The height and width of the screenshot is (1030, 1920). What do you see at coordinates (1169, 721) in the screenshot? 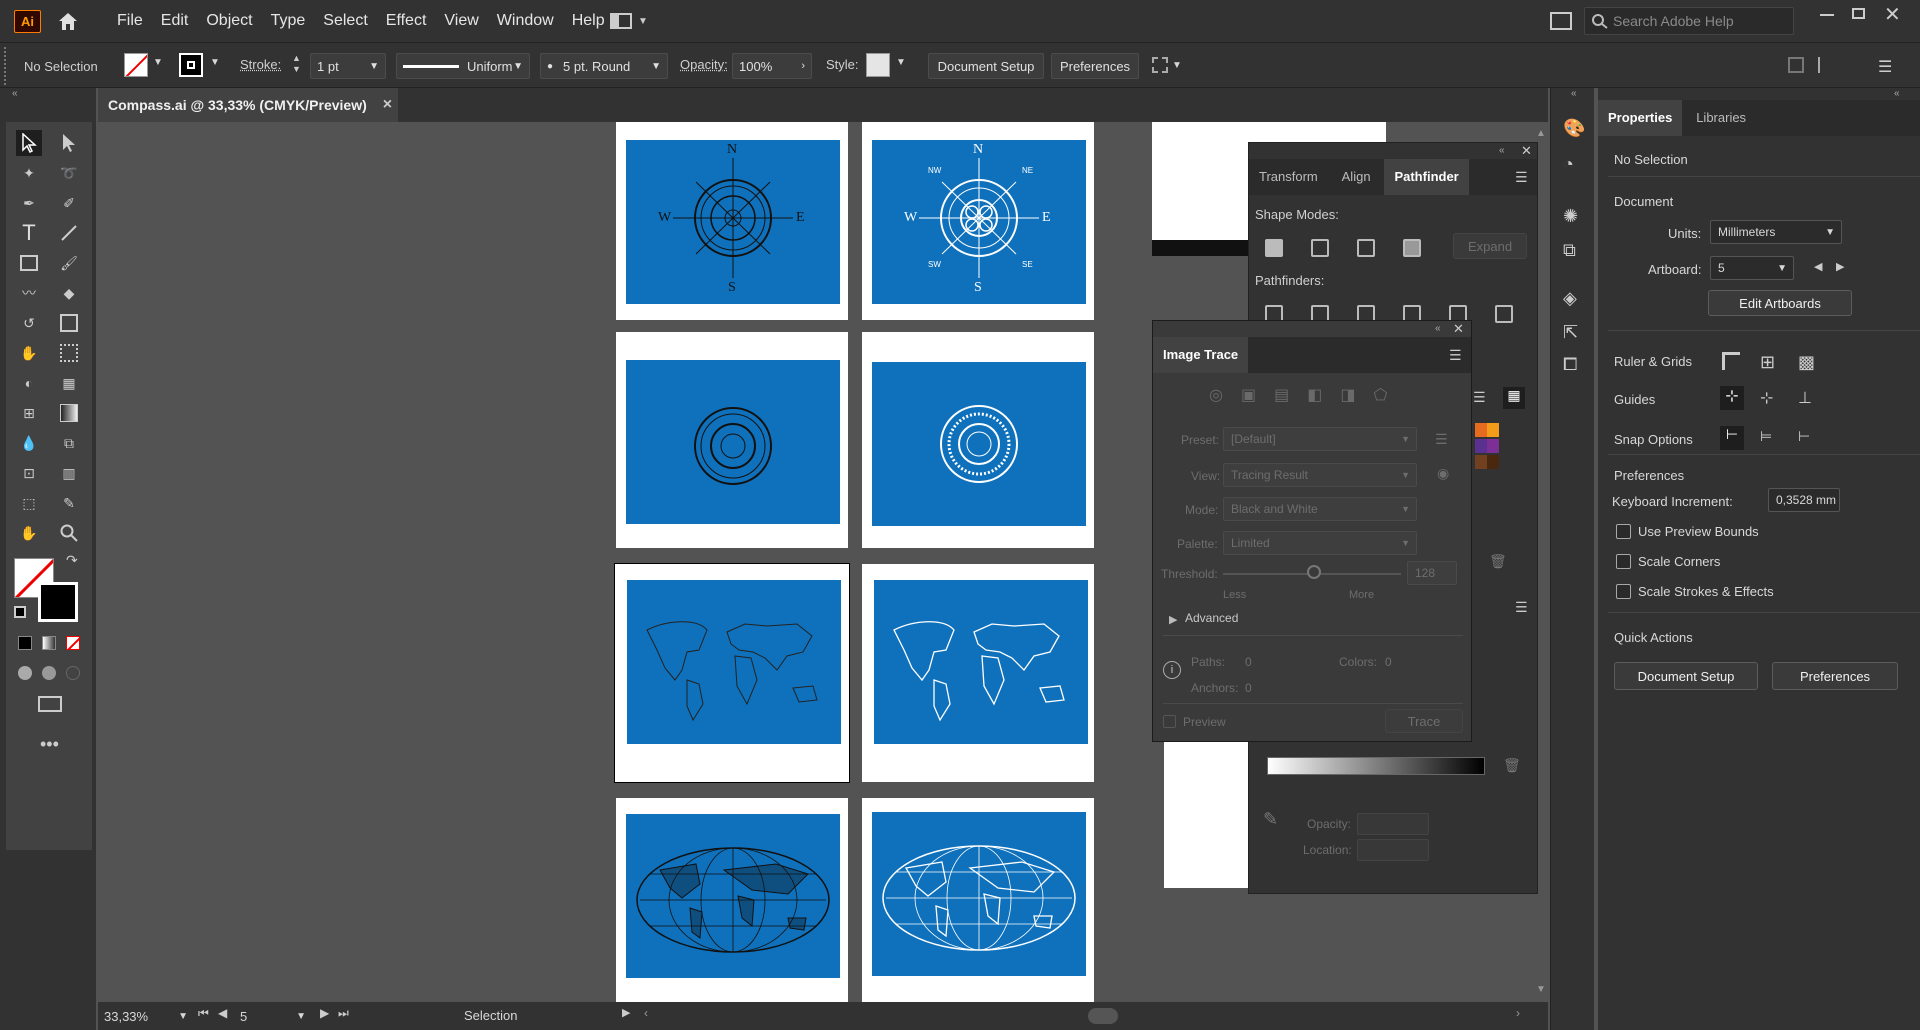
I see `preview-checkbox` at bounding box center [1169, 721].